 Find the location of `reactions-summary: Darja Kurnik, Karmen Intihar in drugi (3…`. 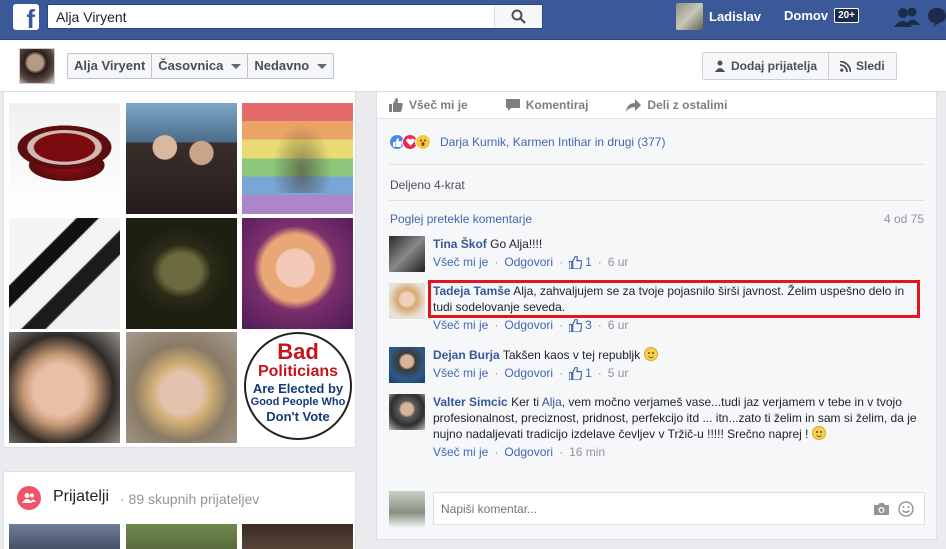

reactions-summary: Darja Kurnik, Karmen Intihar in drugi (3… is located at coordinates (527, 142).